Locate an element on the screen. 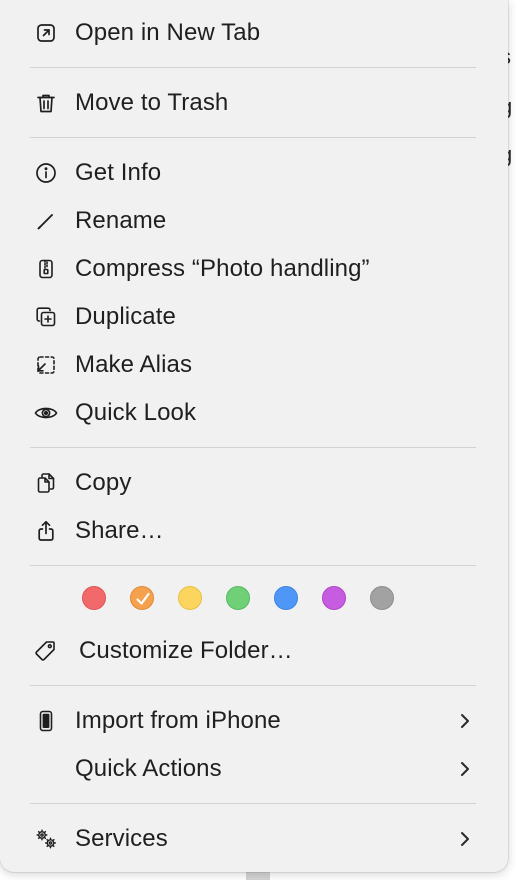  menu-item-make-alias: Make Alias is located at coordinates (254, 365).